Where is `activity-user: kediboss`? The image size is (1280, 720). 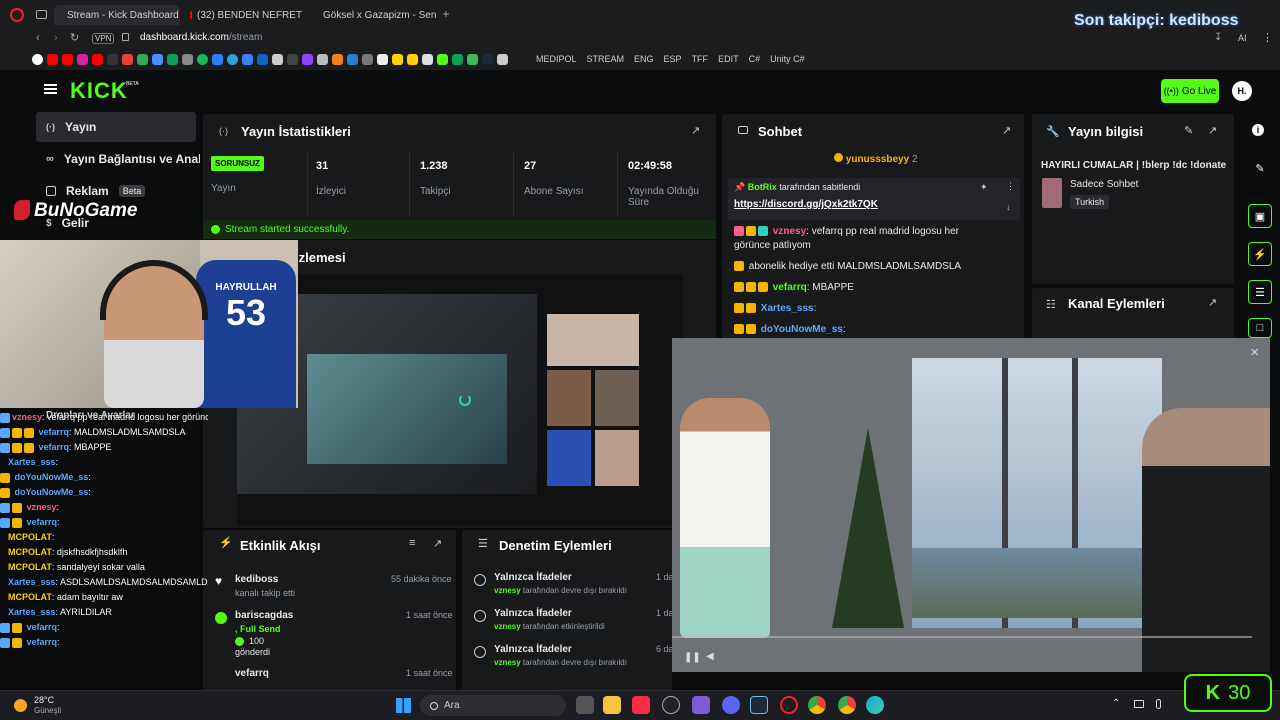
activity-user: kediboss is located at coordinates (256, 579).